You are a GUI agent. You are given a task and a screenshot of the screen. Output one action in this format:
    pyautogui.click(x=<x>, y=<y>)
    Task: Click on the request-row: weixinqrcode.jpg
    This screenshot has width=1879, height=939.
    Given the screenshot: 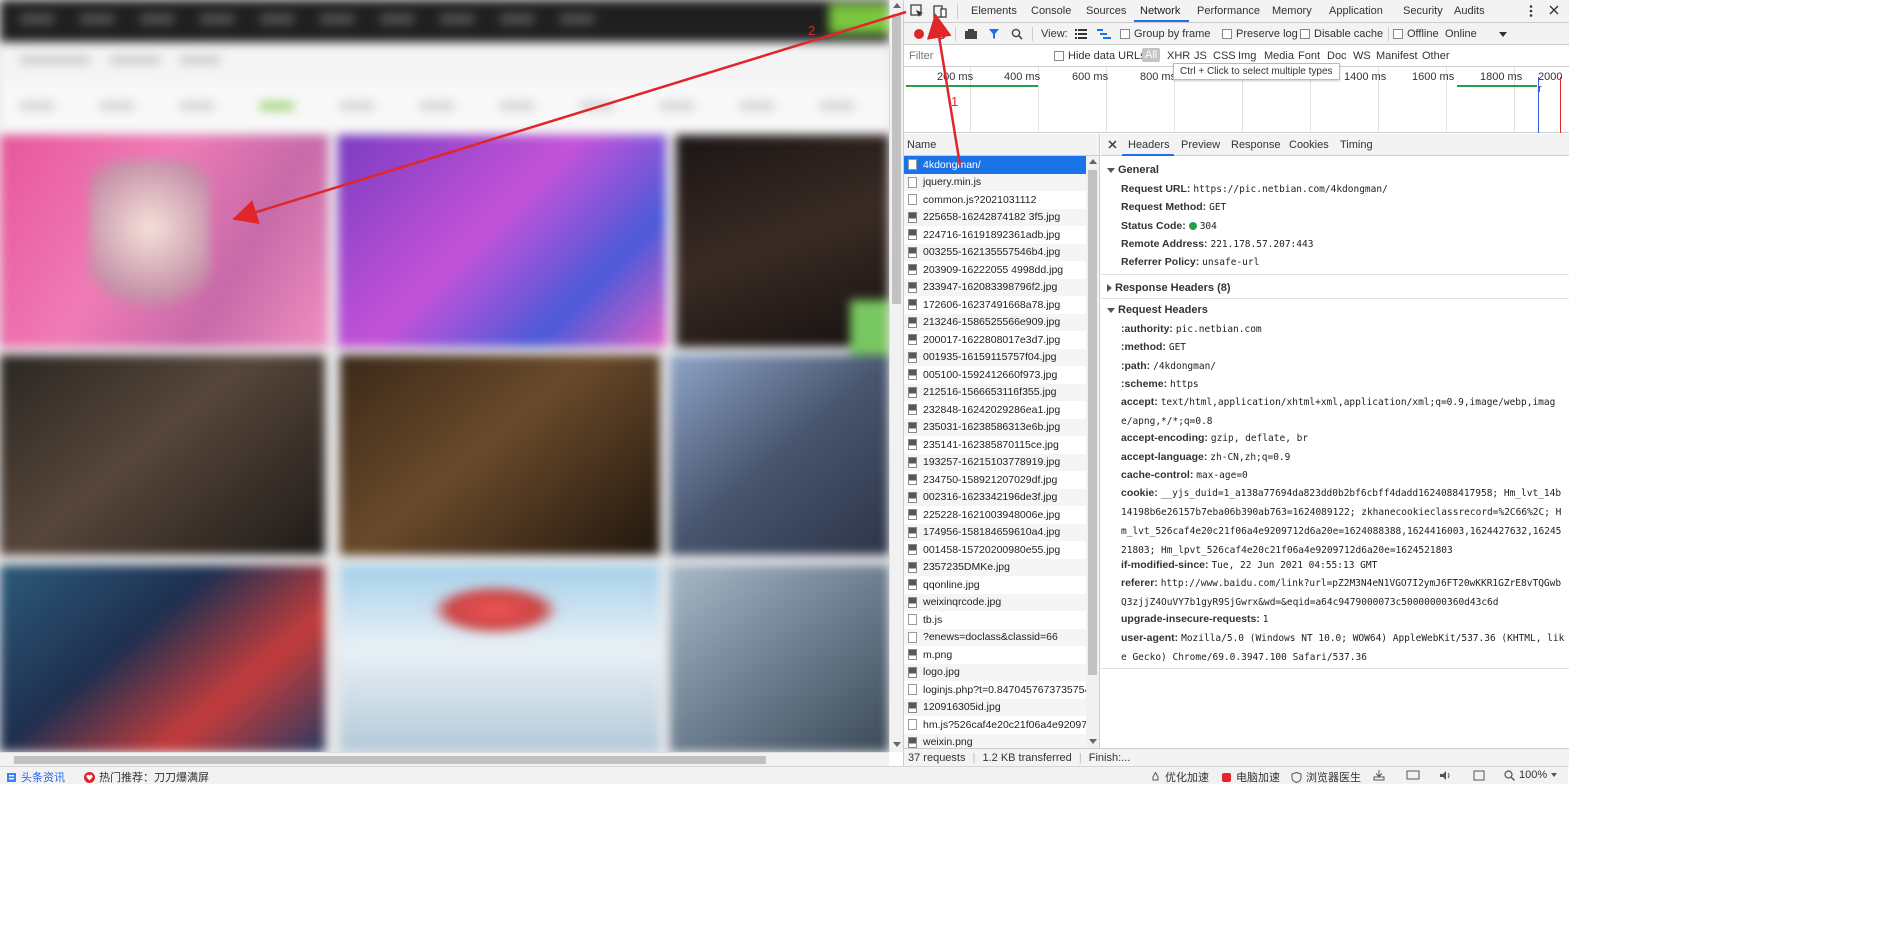 What is the action you would take?
    pyautogui.click(x=995, y=602)
    